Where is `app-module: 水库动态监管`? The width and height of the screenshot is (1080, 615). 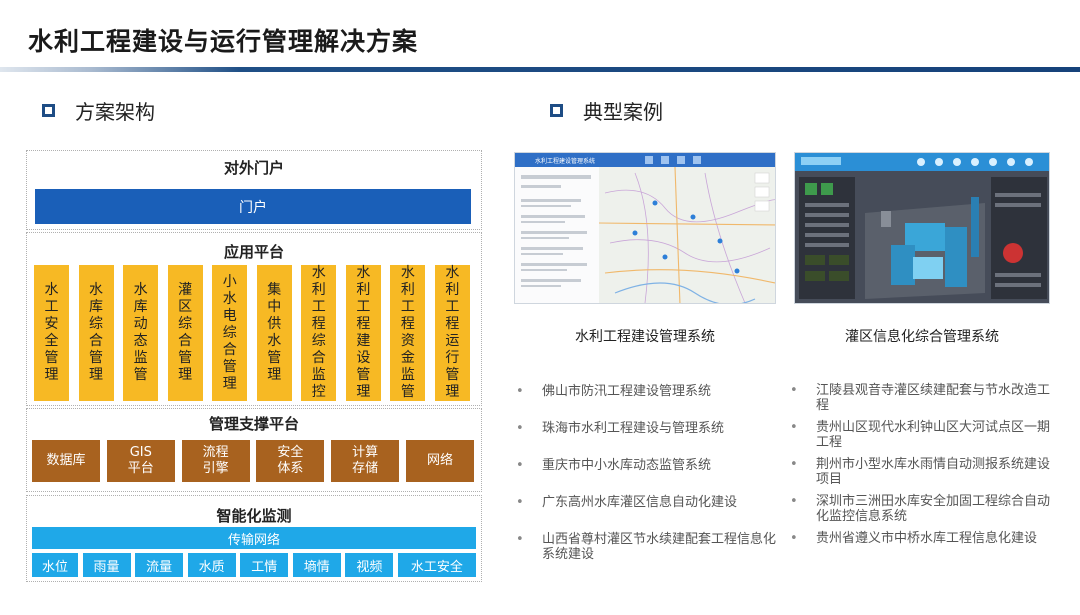 app-module: 水库动态监管 is located at coordinates (141, 333).